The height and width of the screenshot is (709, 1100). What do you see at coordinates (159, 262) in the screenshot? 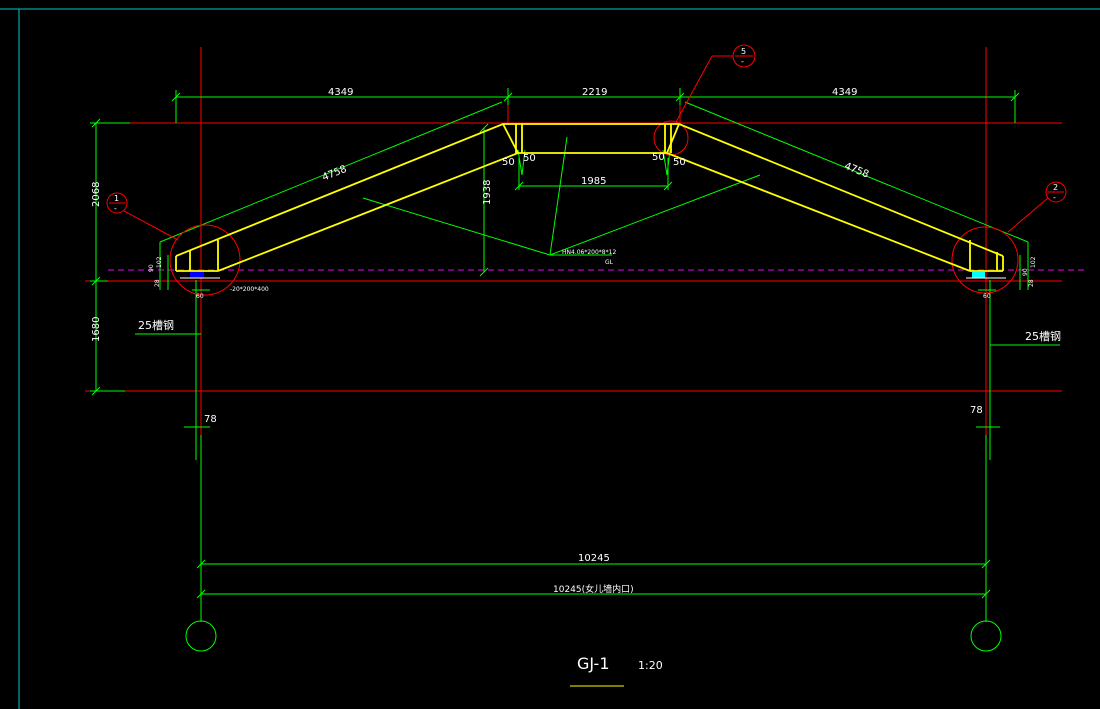
I see `small-left-0: 102` at bounding box center [159, 262].